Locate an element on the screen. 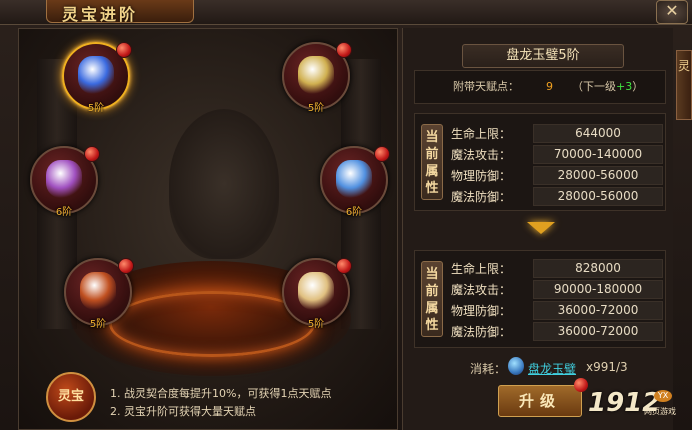 The image size is (692, 430). watermark-sub: 网页游戏 is located at coordinates (660, 411).